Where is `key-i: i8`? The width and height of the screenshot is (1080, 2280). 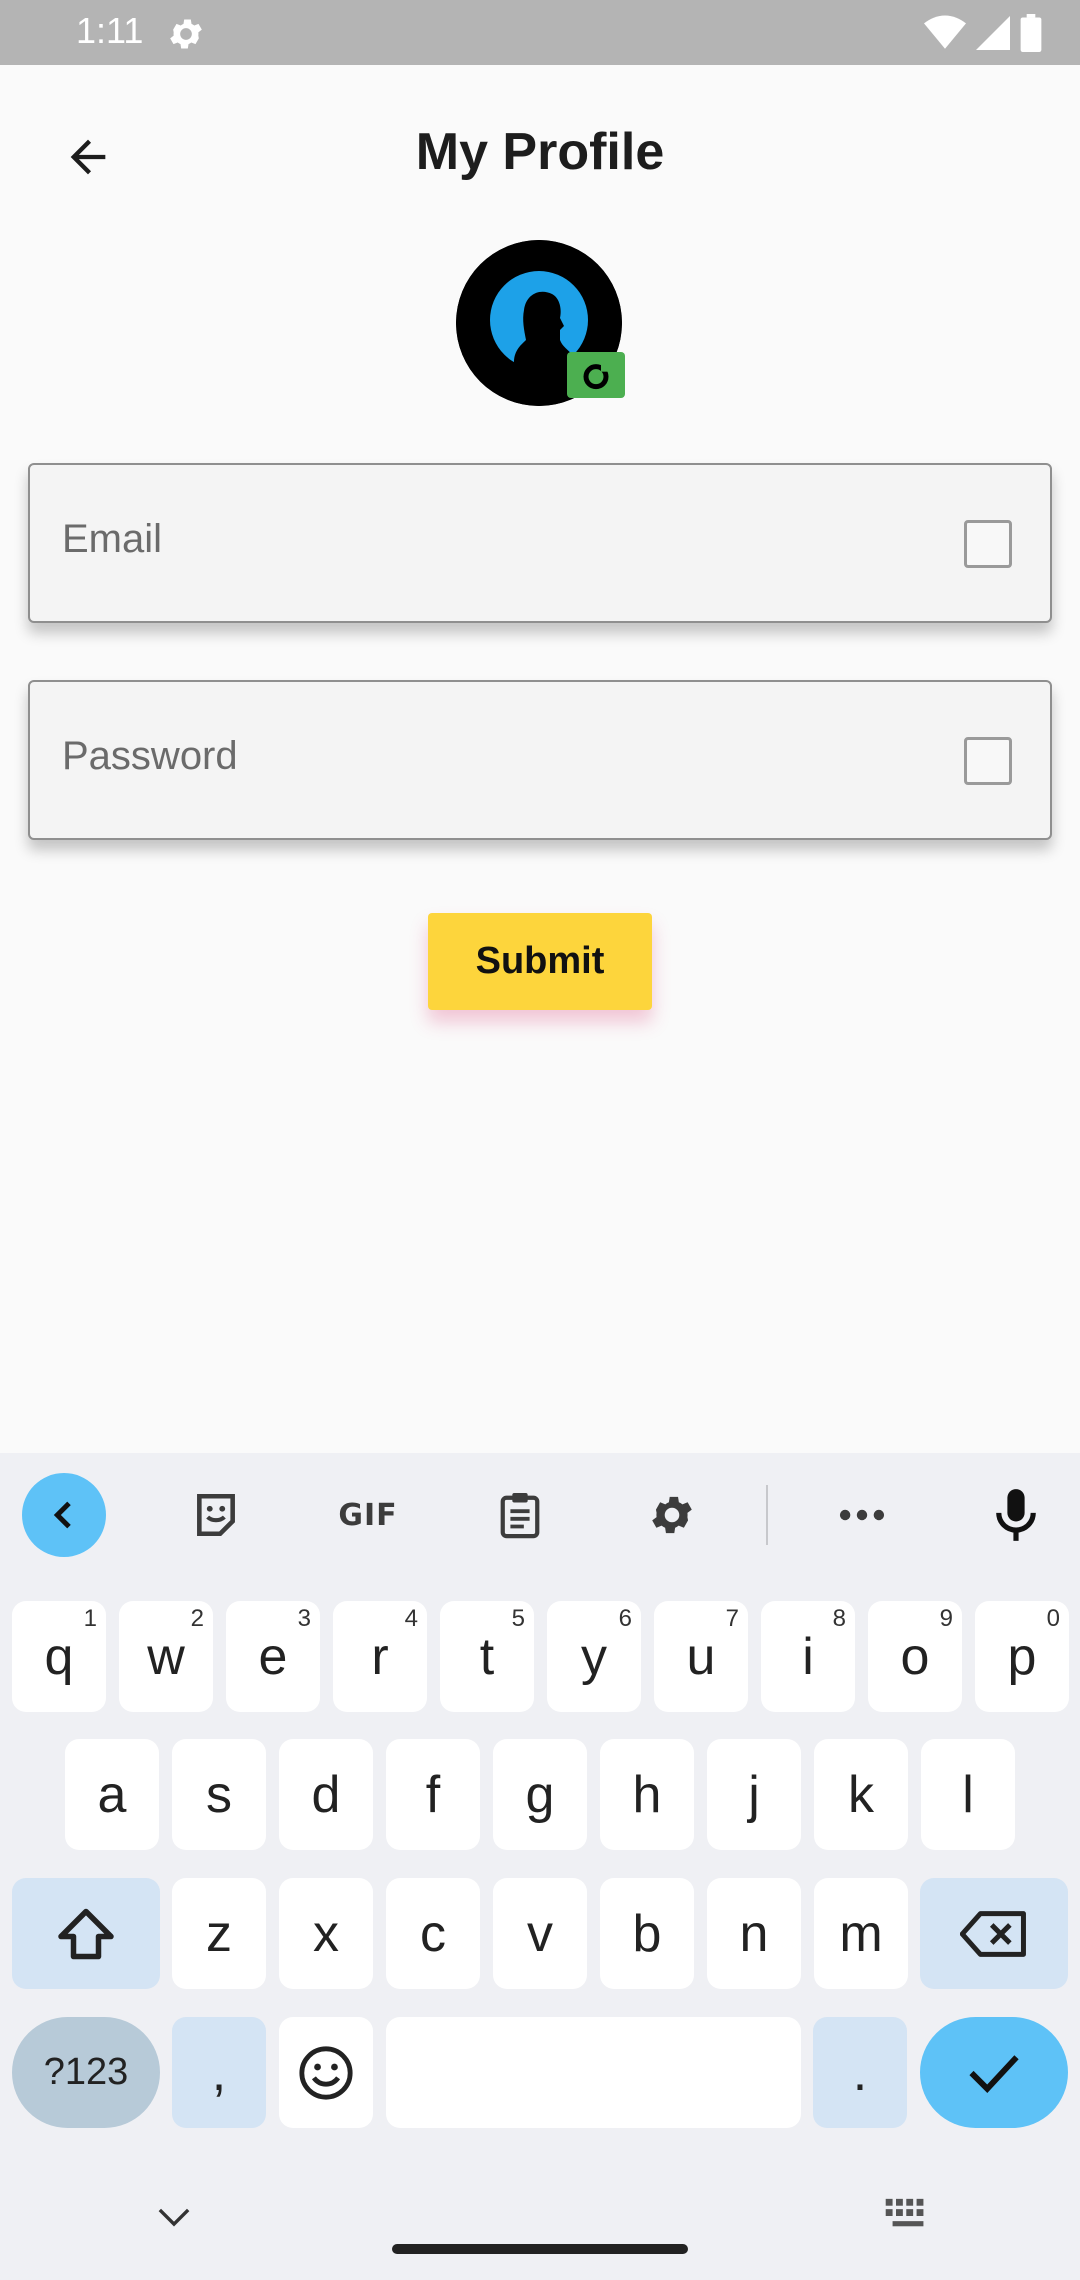 key-i: i8 is located at coordinates (808, 1656).